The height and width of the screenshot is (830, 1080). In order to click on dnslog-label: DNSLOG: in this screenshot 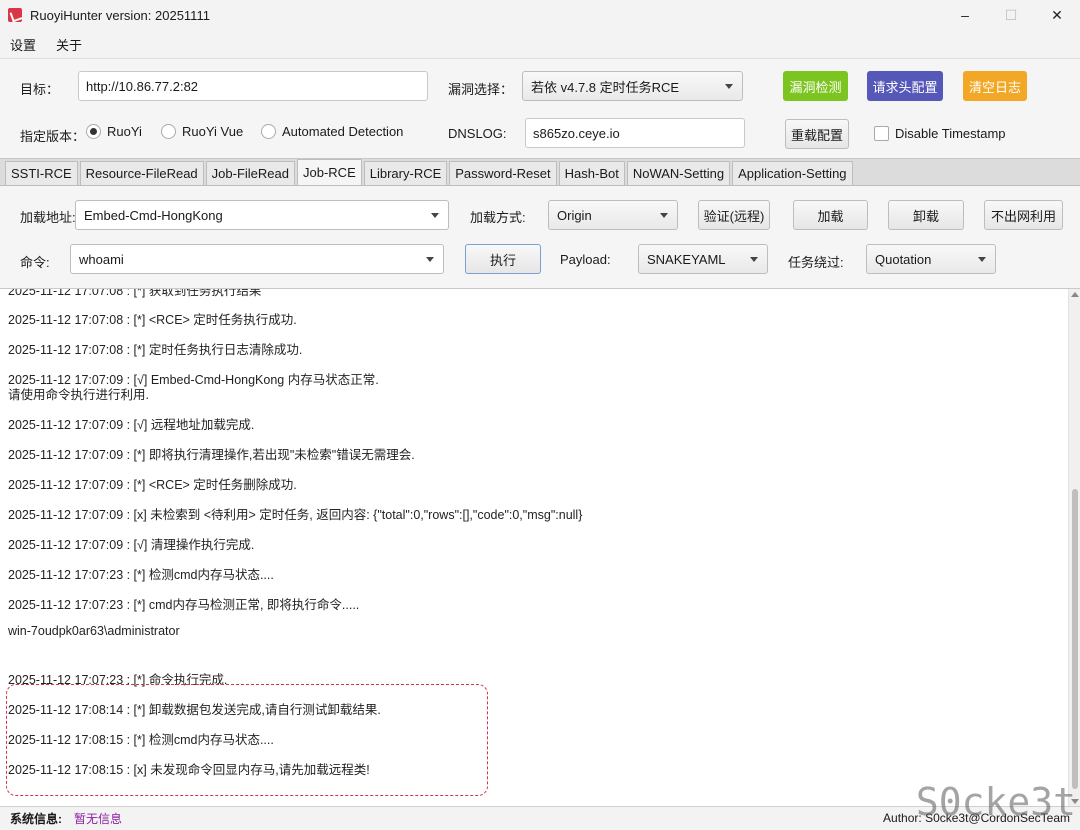, I will do `click(477, 133)`.